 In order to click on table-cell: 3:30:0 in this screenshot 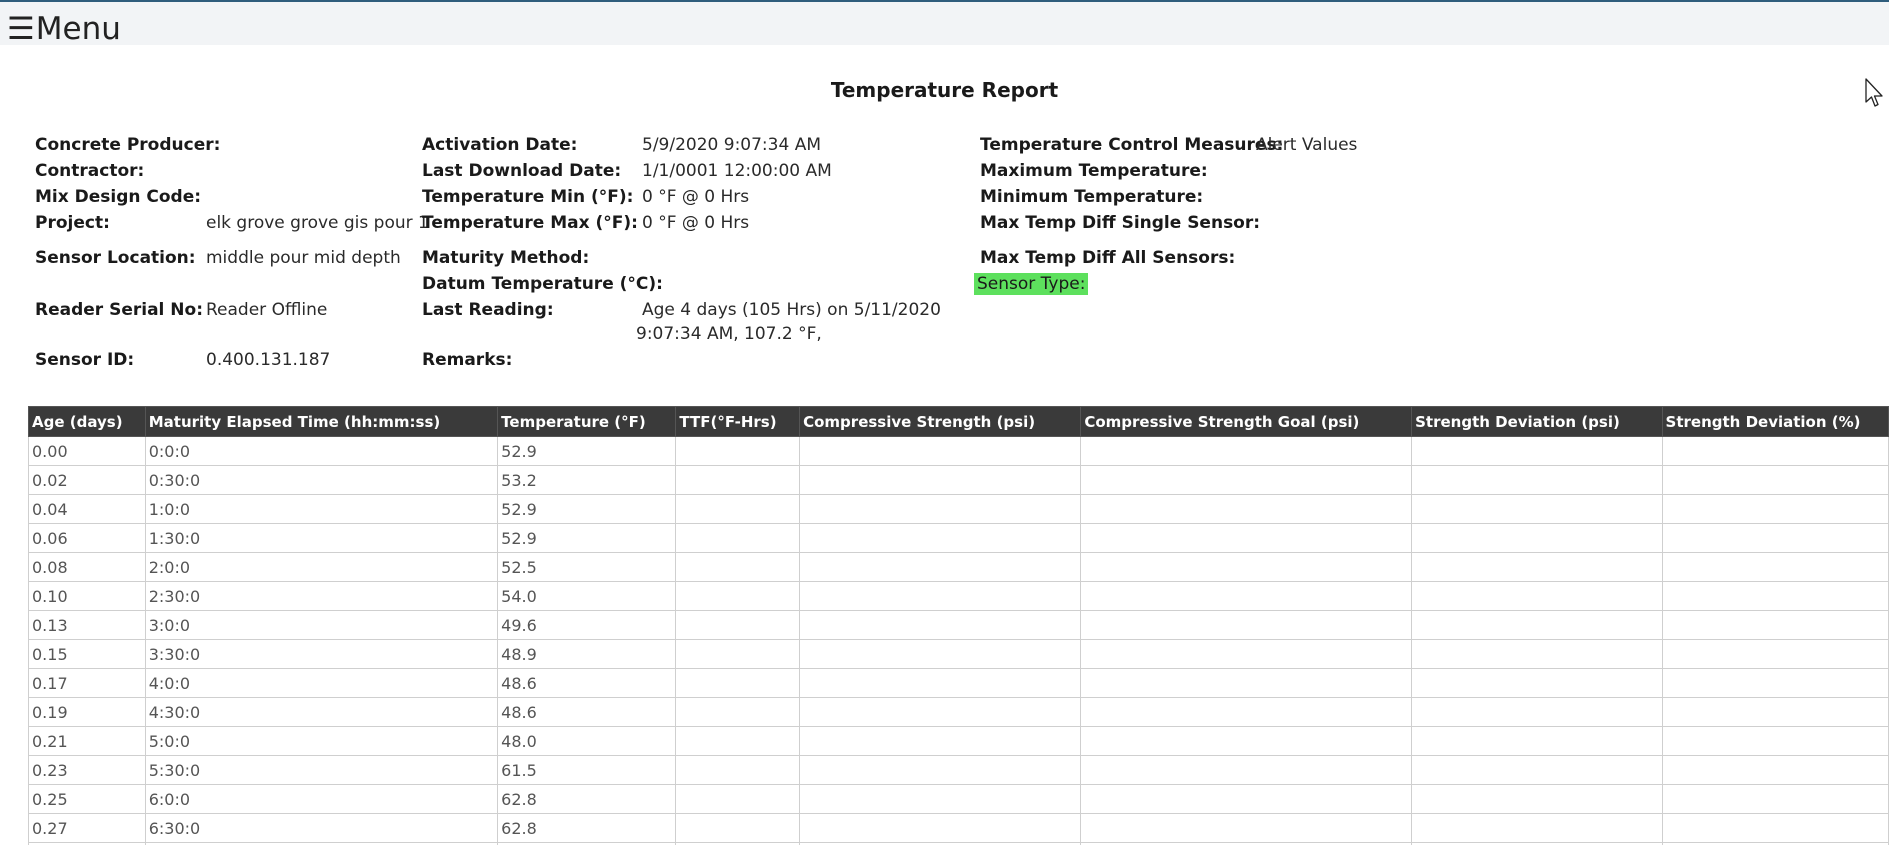, I will do `click(321, 654)`.